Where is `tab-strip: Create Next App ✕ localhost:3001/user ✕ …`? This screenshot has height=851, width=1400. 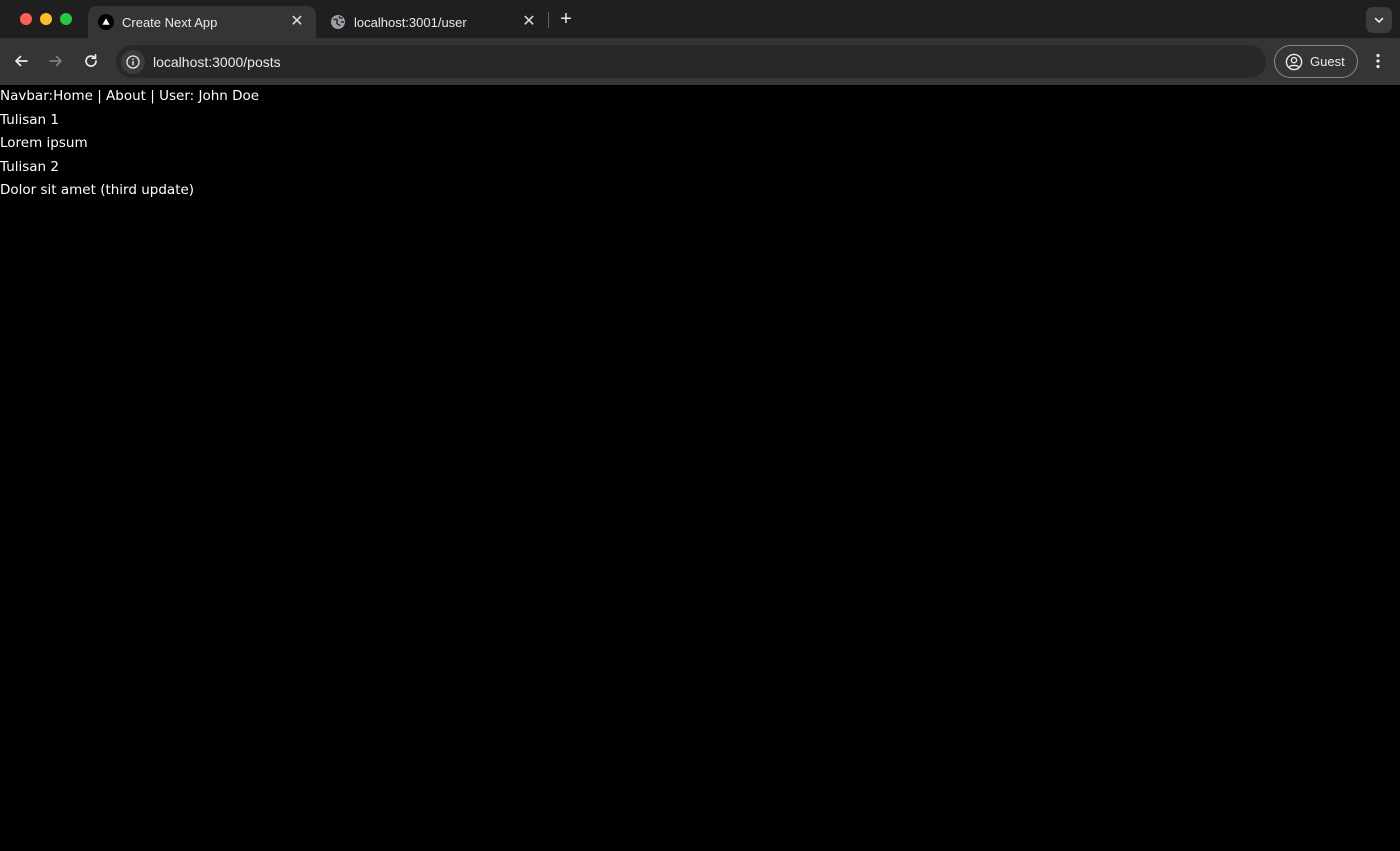 tab-strip: Create Next App ✕ localhost:3001/user ✕ … is located at coordinates (700, 19).